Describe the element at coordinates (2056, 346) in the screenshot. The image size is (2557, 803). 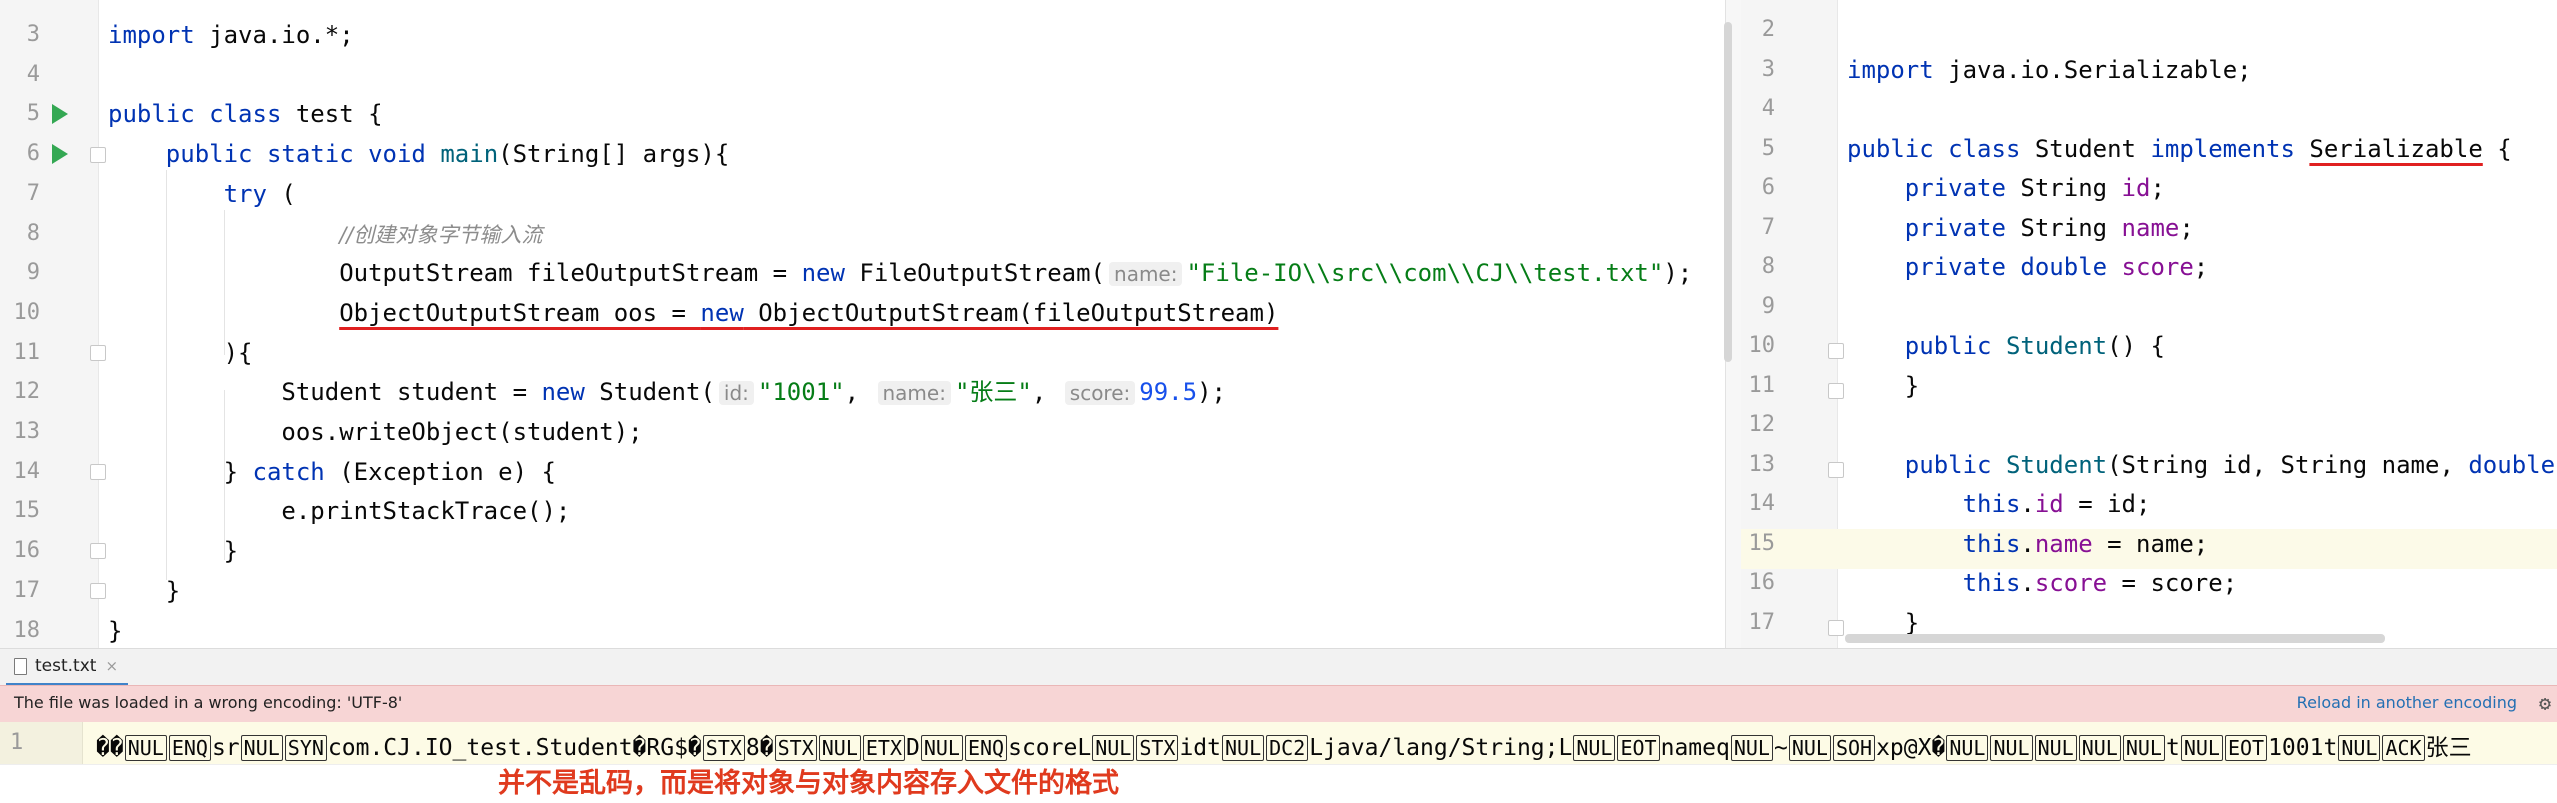
I see `code-token: Student` at that location.